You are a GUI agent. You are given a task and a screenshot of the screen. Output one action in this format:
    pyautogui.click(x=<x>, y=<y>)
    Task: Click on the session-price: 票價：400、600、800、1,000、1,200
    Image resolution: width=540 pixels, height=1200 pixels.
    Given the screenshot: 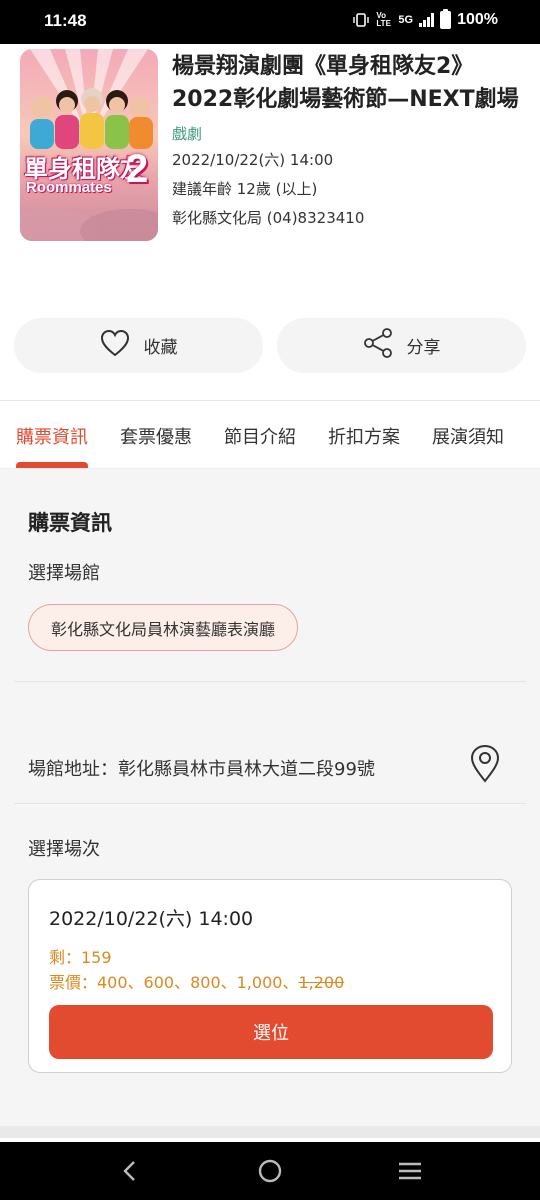 What is the action you would take?
    pyautogui.click(x=196, y=981)
    